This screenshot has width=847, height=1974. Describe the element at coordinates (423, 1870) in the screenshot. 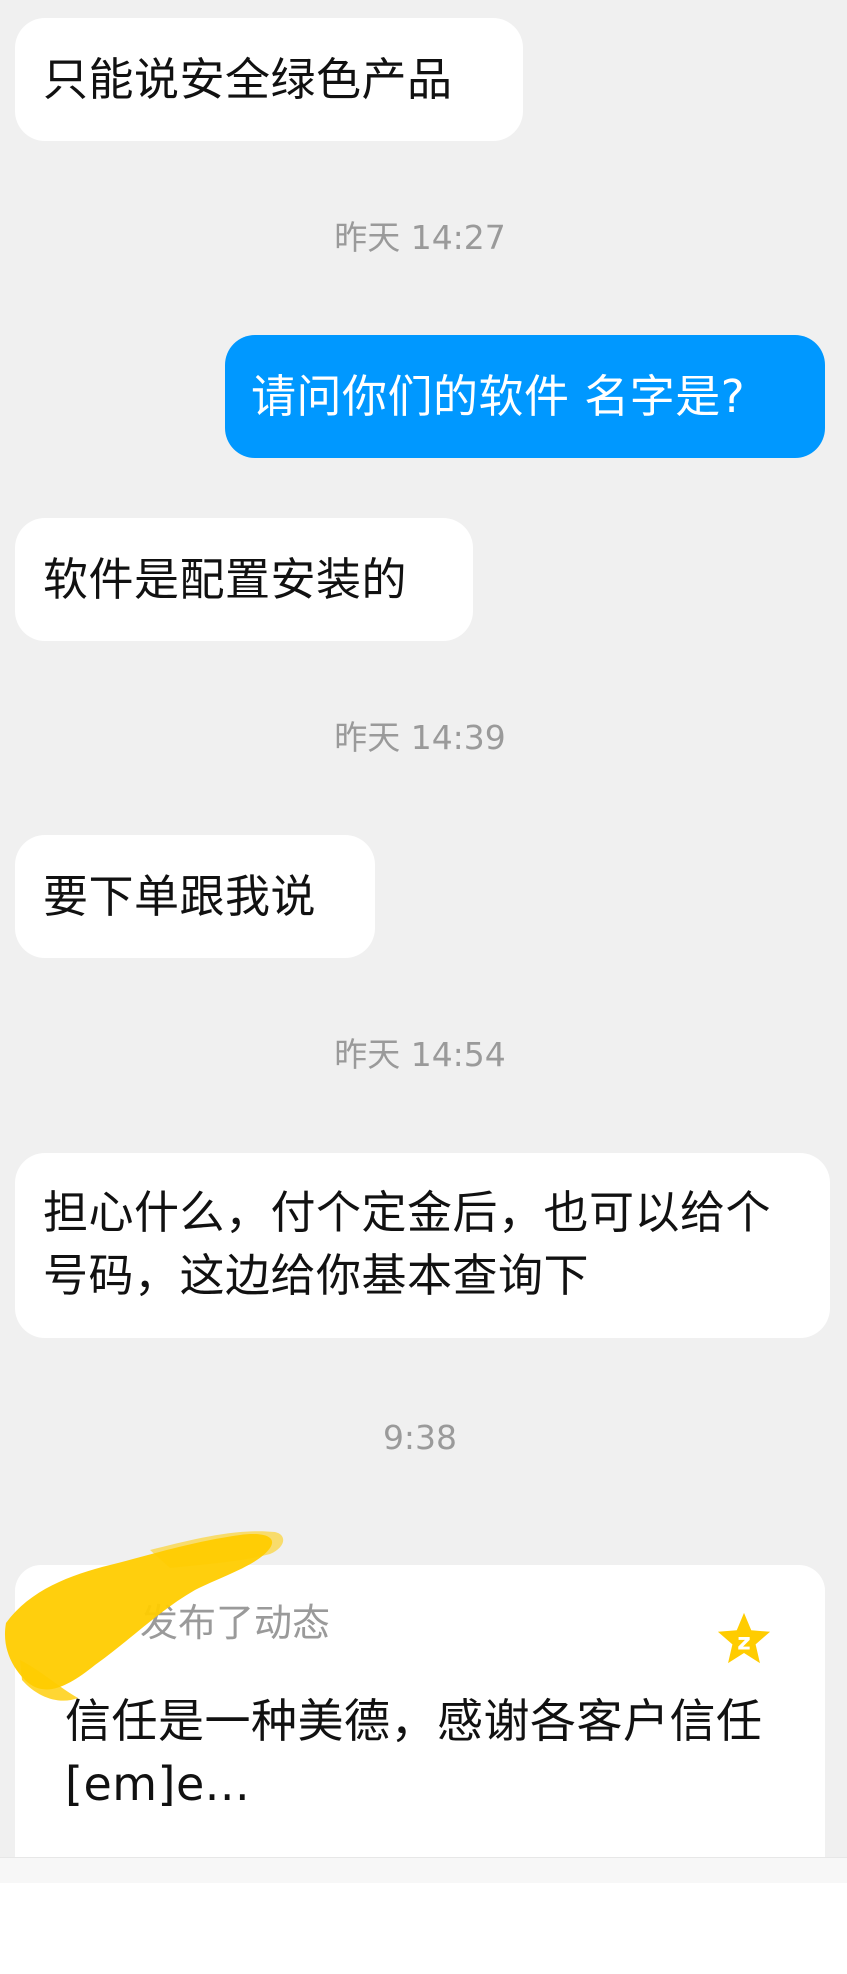

I see `bottom-divider` at that location.